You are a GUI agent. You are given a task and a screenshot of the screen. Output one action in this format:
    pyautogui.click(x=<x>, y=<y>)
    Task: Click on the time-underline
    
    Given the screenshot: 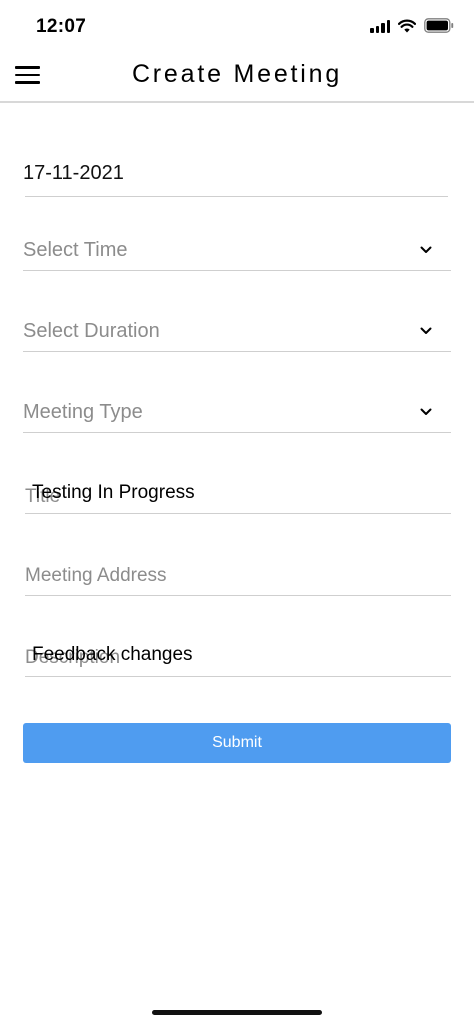 What is the action you would take?
    pyautogui.click(x=237, y=270)
    